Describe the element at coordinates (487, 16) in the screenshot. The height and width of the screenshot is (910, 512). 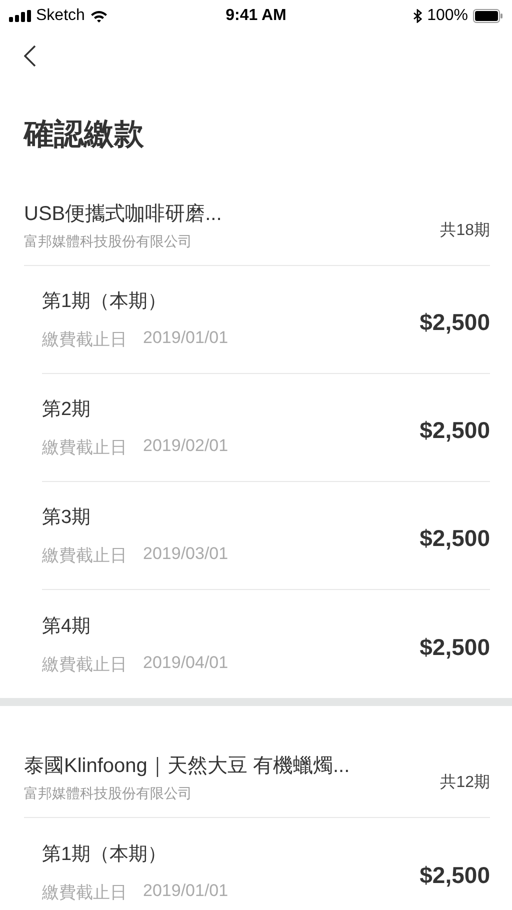
I see `battery-icon` at that location.